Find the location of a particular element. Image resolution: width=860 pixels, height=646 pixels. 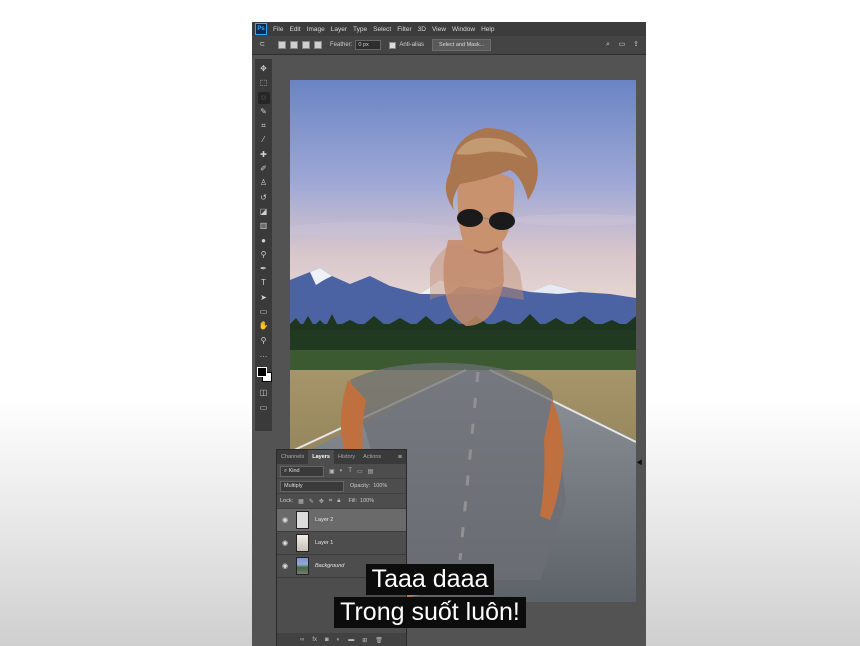

layer-name: Layer 2 is located at coordinates (324, 520).